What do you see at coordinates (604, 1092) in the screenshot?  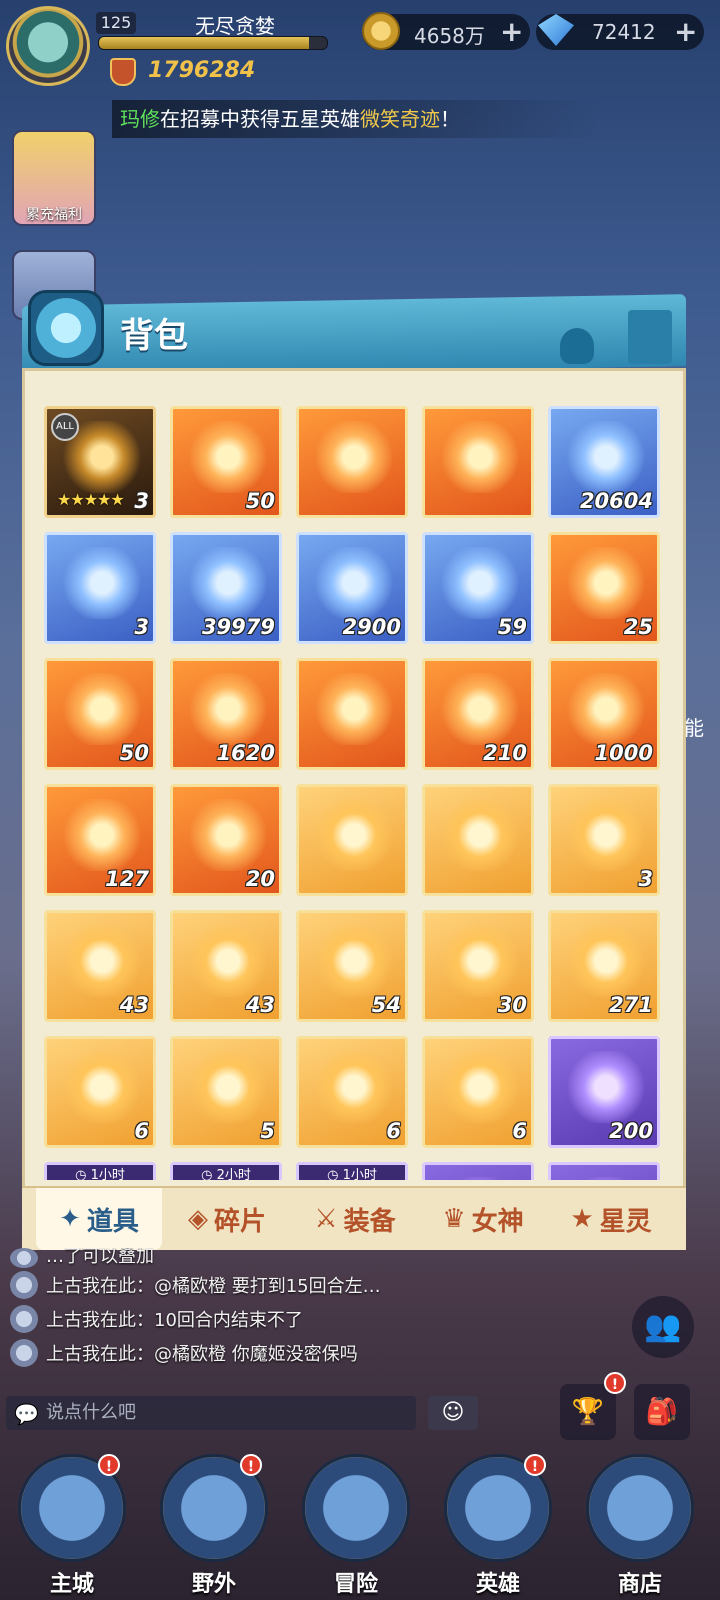 I see `inventory-slot: 200` at bounding box center [604, 1092].